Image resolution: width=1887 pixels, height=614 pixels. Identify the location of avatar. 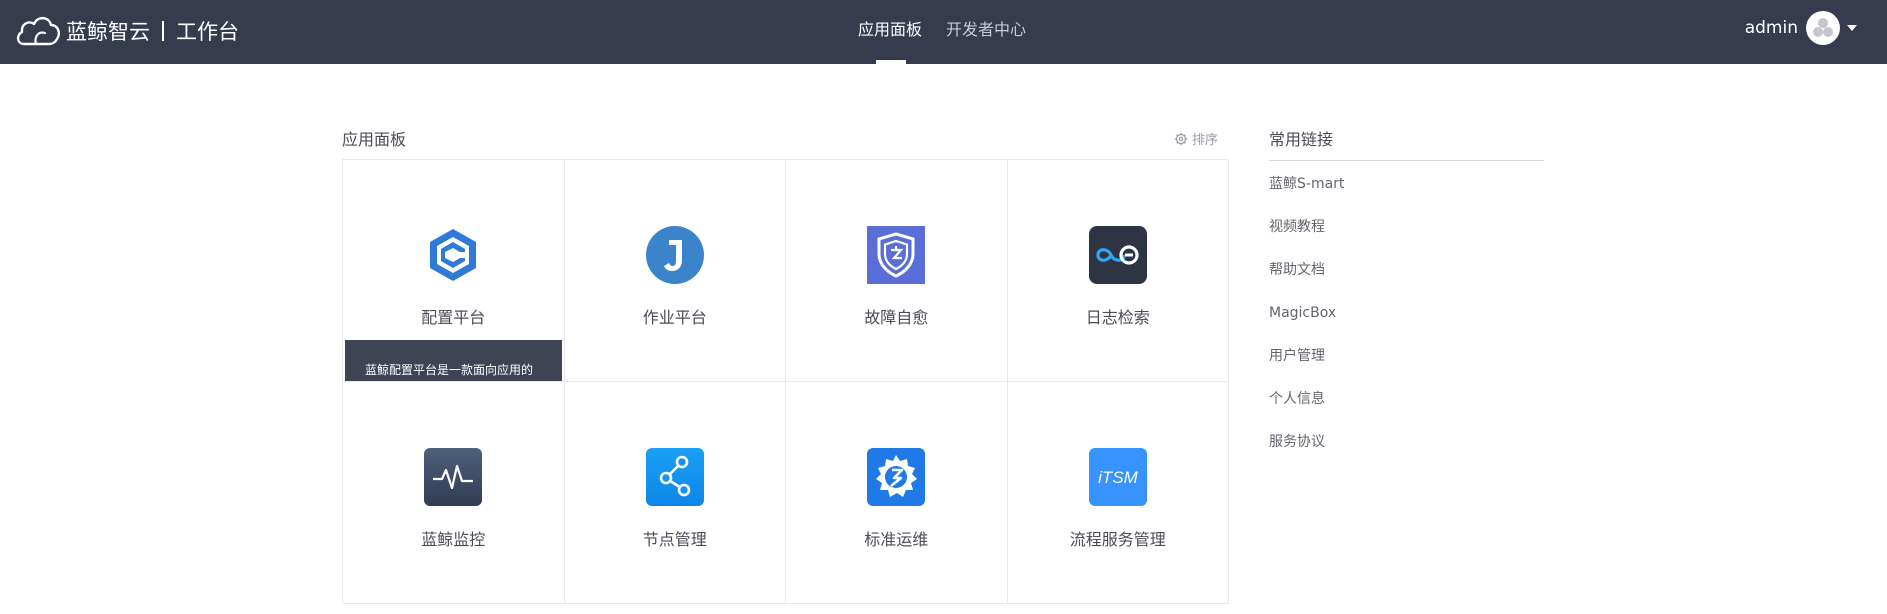
(1823, 28).